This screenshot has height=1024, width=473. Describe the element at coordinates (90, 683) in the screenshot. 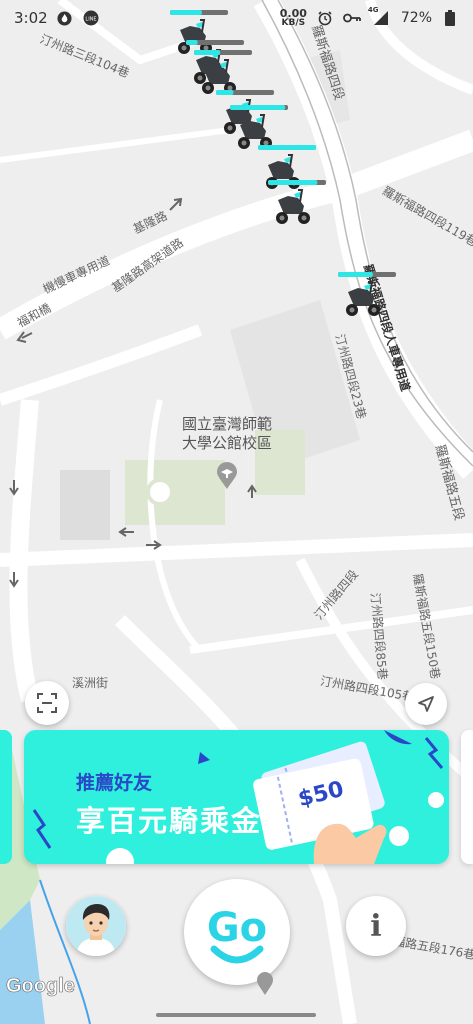

I see `street-label: 溪洲街` at that location.